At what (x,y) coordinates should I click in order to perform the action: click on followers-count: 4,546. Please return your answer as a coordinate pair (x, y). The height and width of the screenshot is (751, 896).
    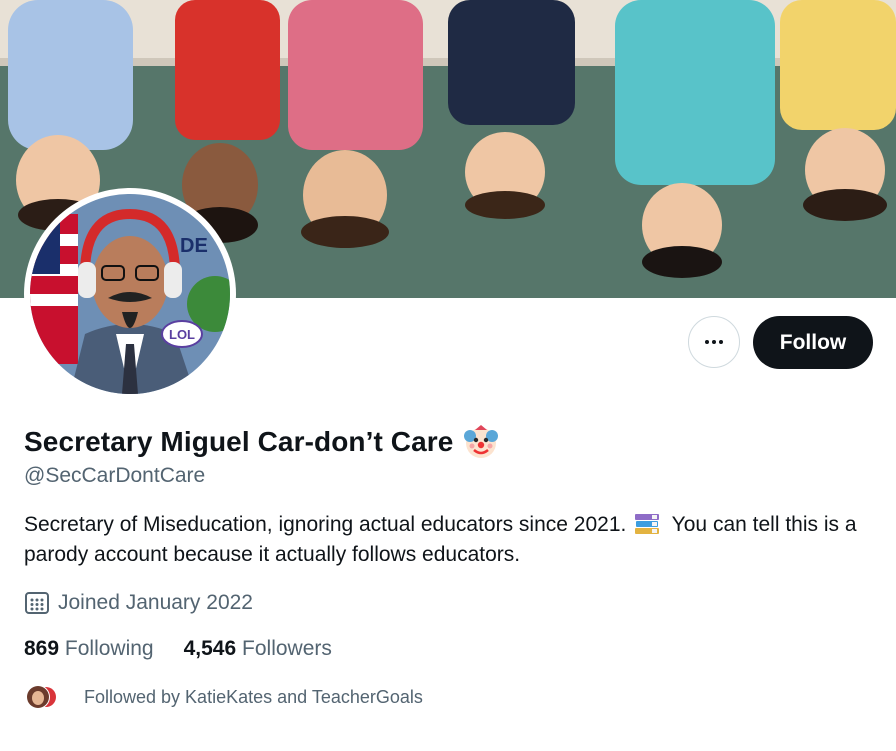
    Looking at the image, I should click on (210, 648).